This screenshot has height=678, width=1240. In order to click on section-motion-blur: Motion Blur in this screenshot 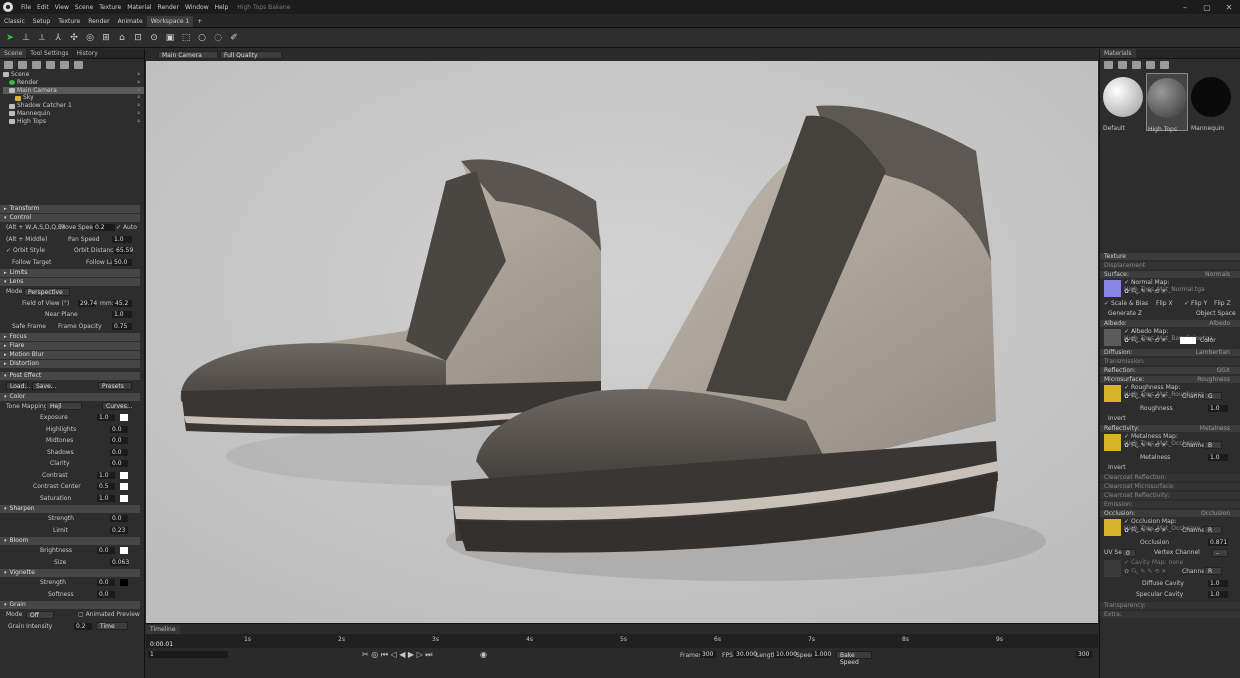, I will do `click(70, 355)`.